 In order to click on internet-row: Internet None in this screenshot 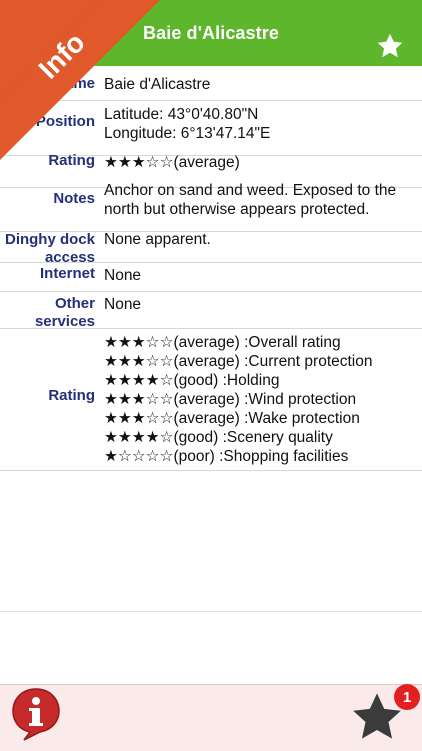, I will do `click(211, 277)`.